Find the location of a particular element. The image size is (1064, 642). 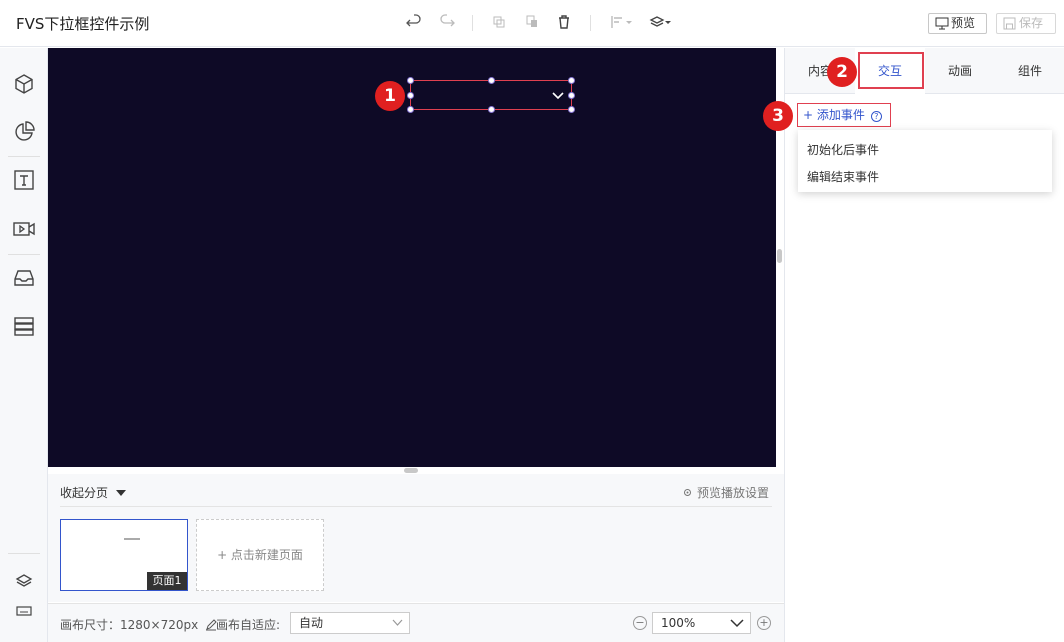

dropdown-widget is located at coordinates (491, 95).